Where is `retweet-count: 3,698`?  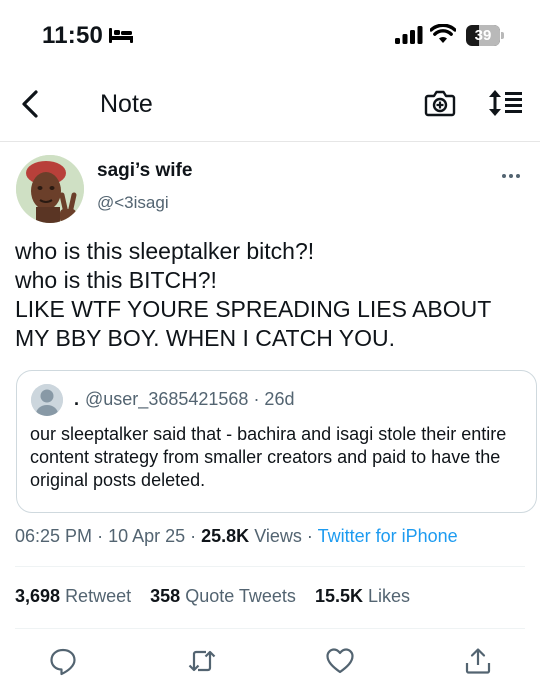
retweet-count: 3,698 is located at coordinates (38, 596).